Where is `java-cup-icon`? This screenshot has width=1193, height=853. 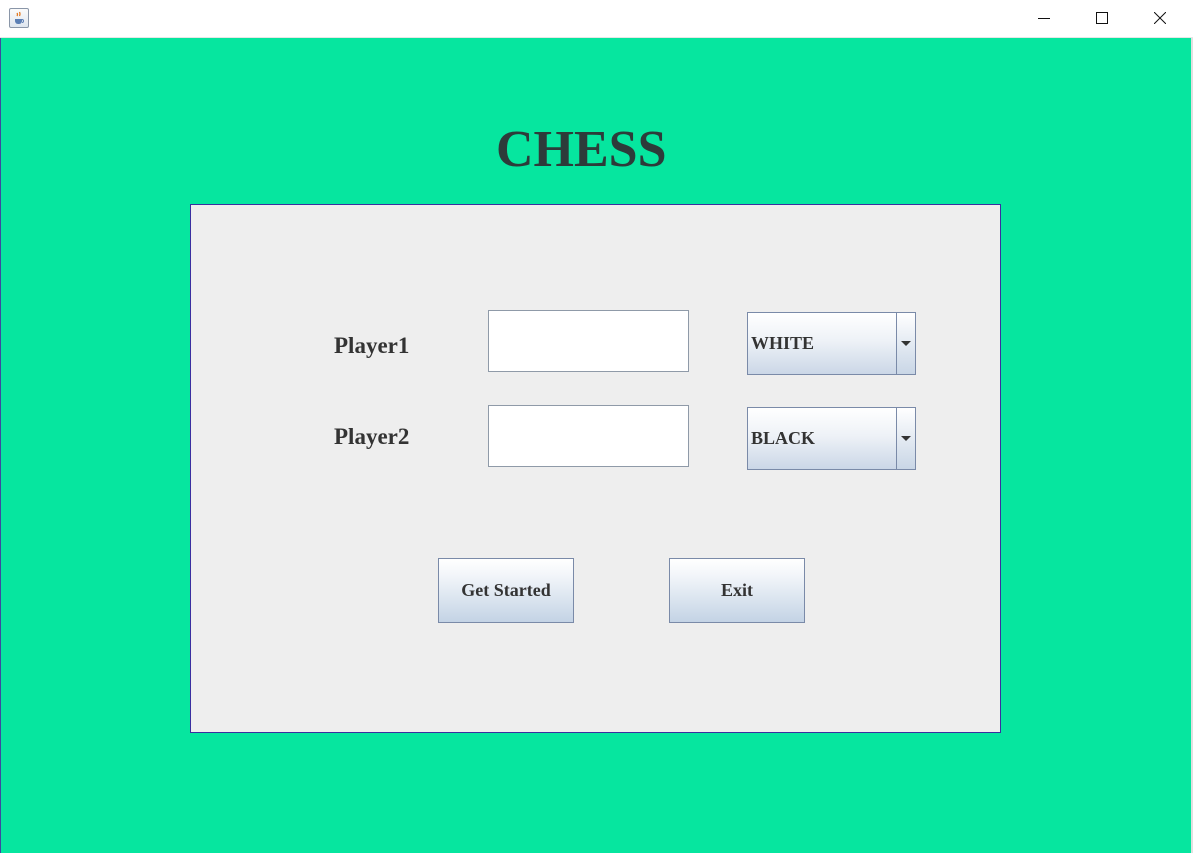
java-cup-icon is located at coordinates (19, 18).